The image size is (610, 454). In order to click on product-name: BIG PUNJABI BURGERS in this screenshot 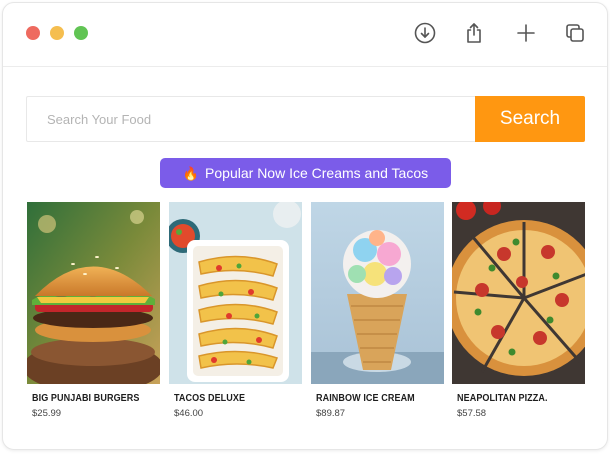, I will do `click(86, 398)`.